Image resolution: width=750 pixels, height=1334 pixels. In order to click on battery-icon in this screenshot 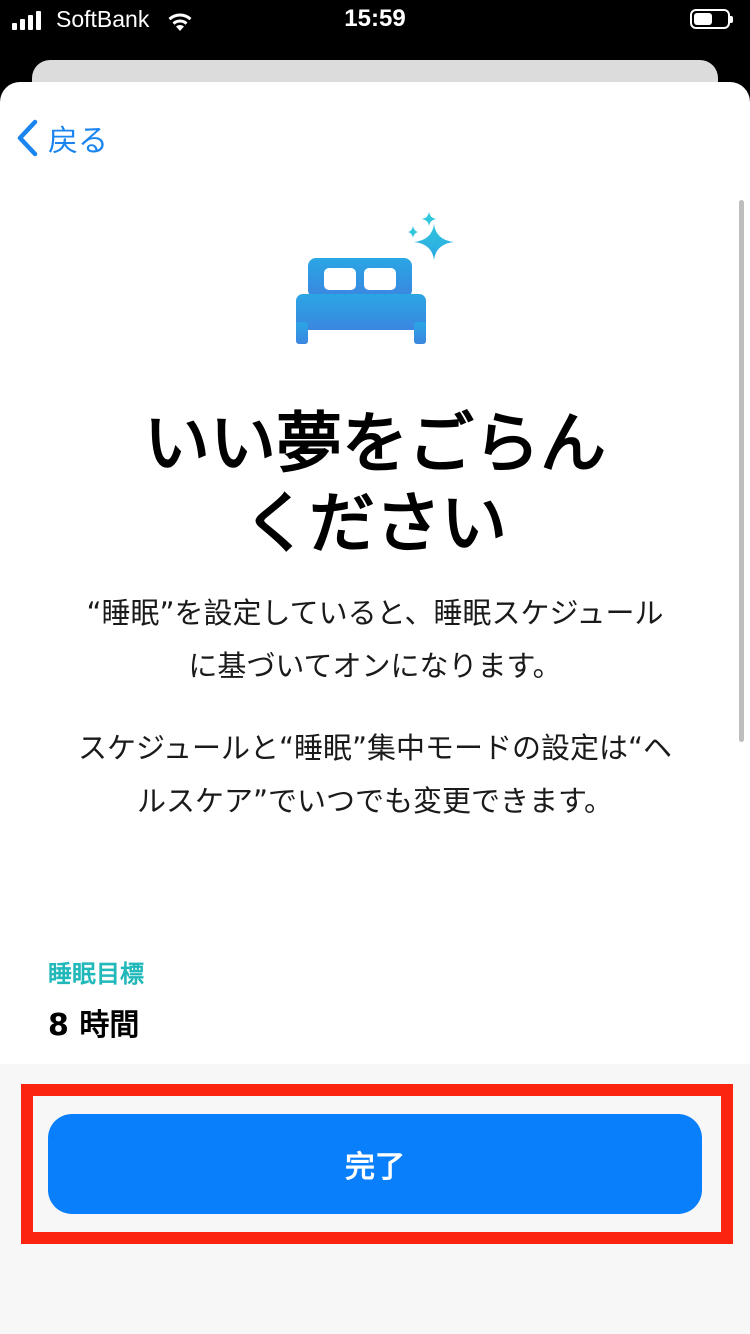, I will do `click(711, 19)`.